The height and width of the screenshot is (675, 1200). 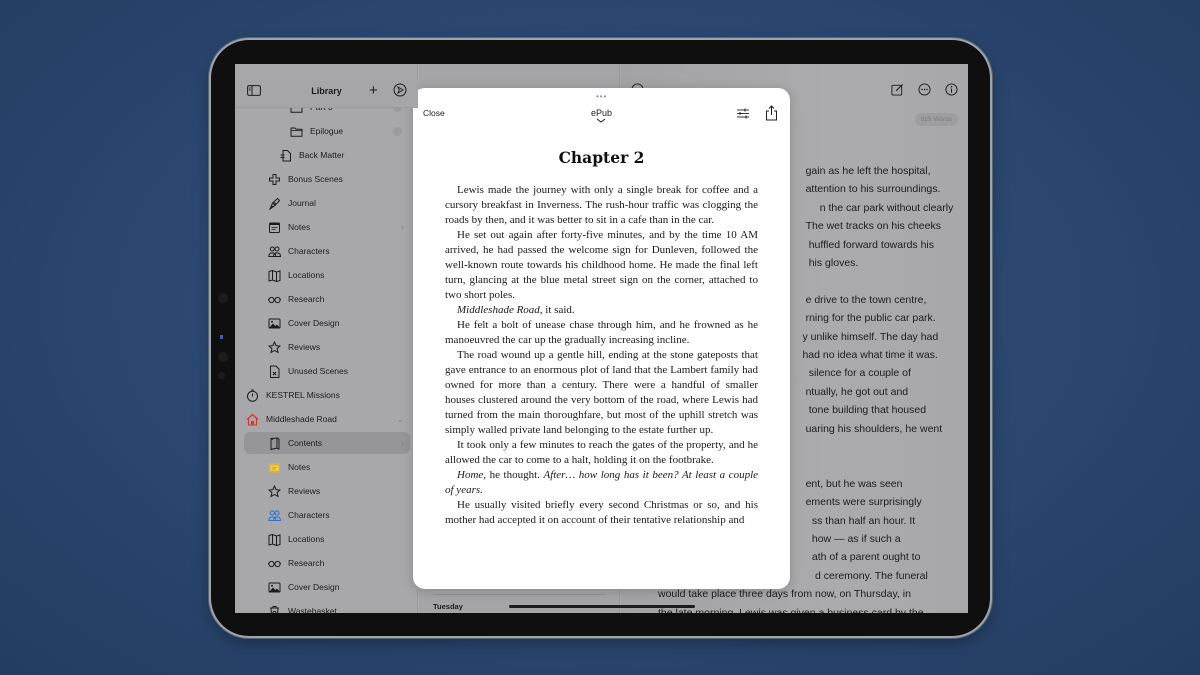 What do you see at coordinates (275, 203) in the screenshot?
I see `pen-nib-icon` at bounding box center [275, 203].